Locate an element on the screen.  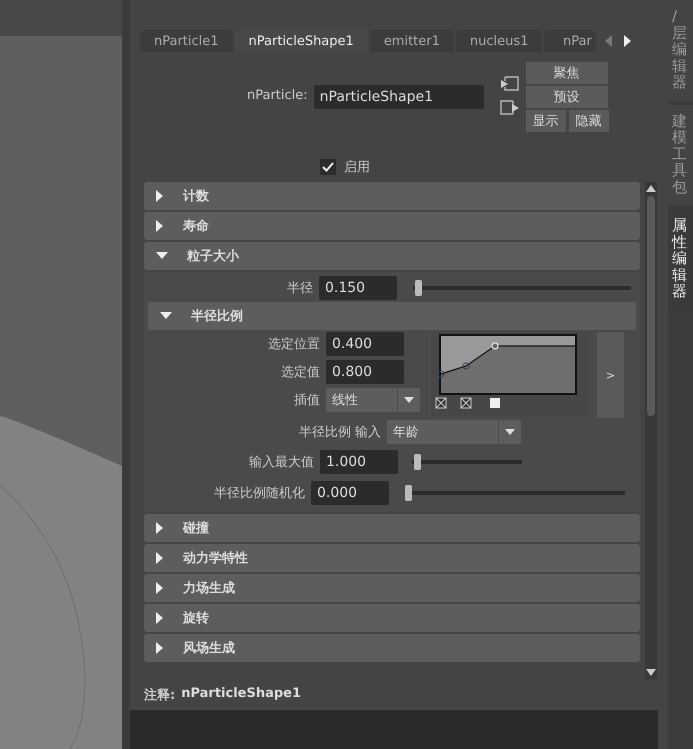
number-field: 0.150 is located at coordinates (358, 288).